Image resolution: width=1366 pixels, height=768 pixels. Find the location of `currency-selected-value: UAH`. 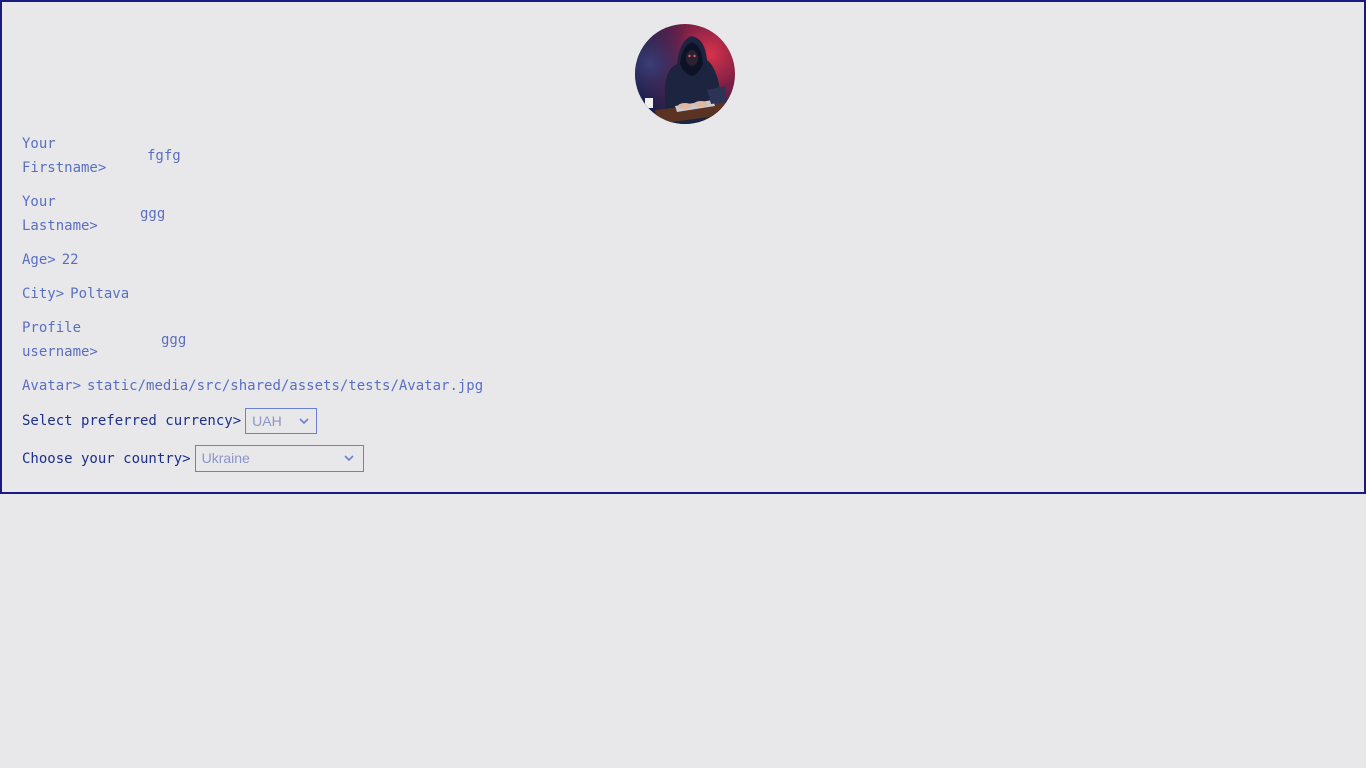

currency-selected-value: UAH is located at coordinates (267, 421).